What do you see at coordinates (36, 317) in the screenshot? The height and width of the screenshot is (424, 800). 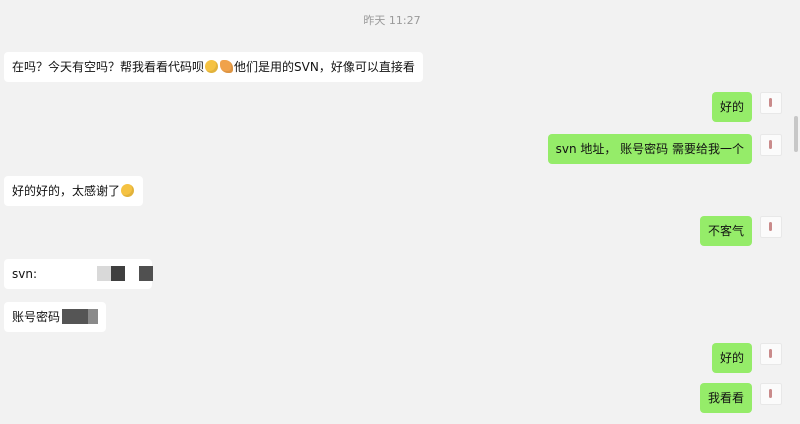 I see `message-text: 账号密码` at bounding box center [36, 317].